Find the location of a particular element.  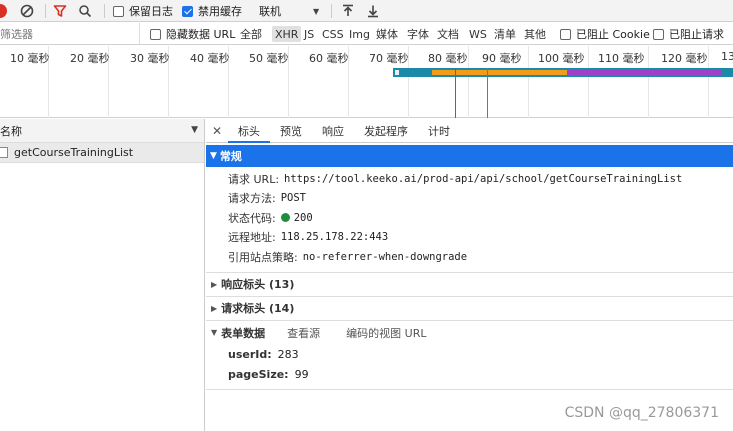

type-filter-ws: WS is located at coordinates (478, 34).